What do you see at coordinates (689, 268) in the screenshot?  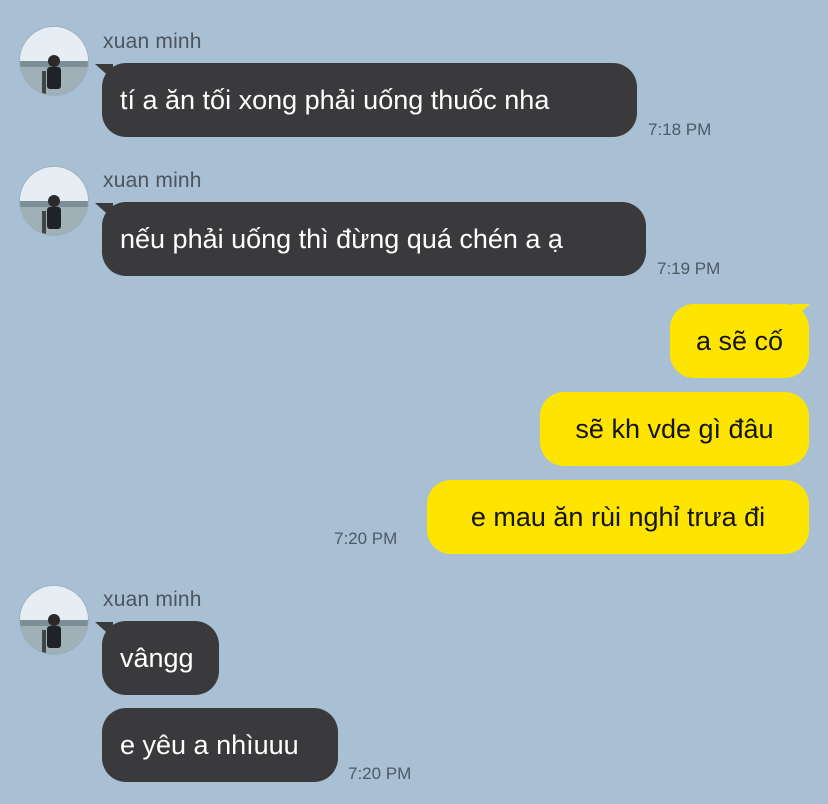 I see `message-timestamp: 7:19 PM` at bounding box center [689, 268].